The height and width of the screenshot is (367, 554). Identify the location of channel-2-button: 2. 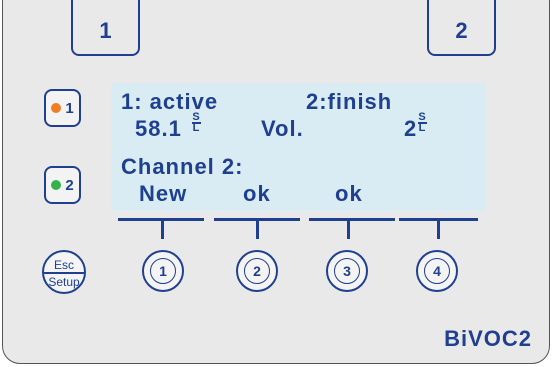
(62, 185).